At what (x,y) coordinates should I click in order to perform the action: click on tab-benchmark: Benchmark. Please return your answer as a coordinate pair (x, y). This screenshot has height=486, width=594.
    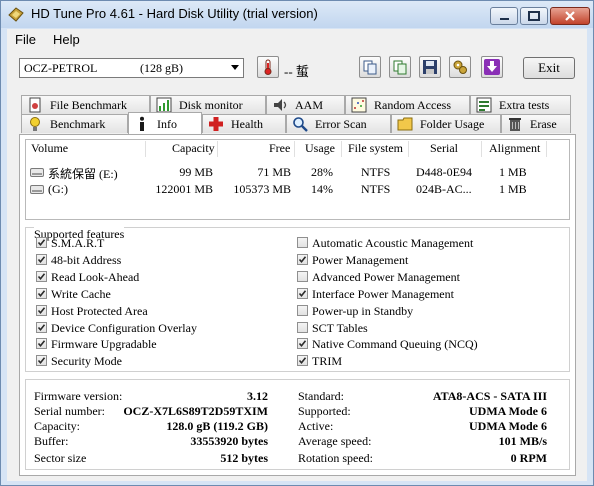
    Looking at the image, I should click on (74, 123).